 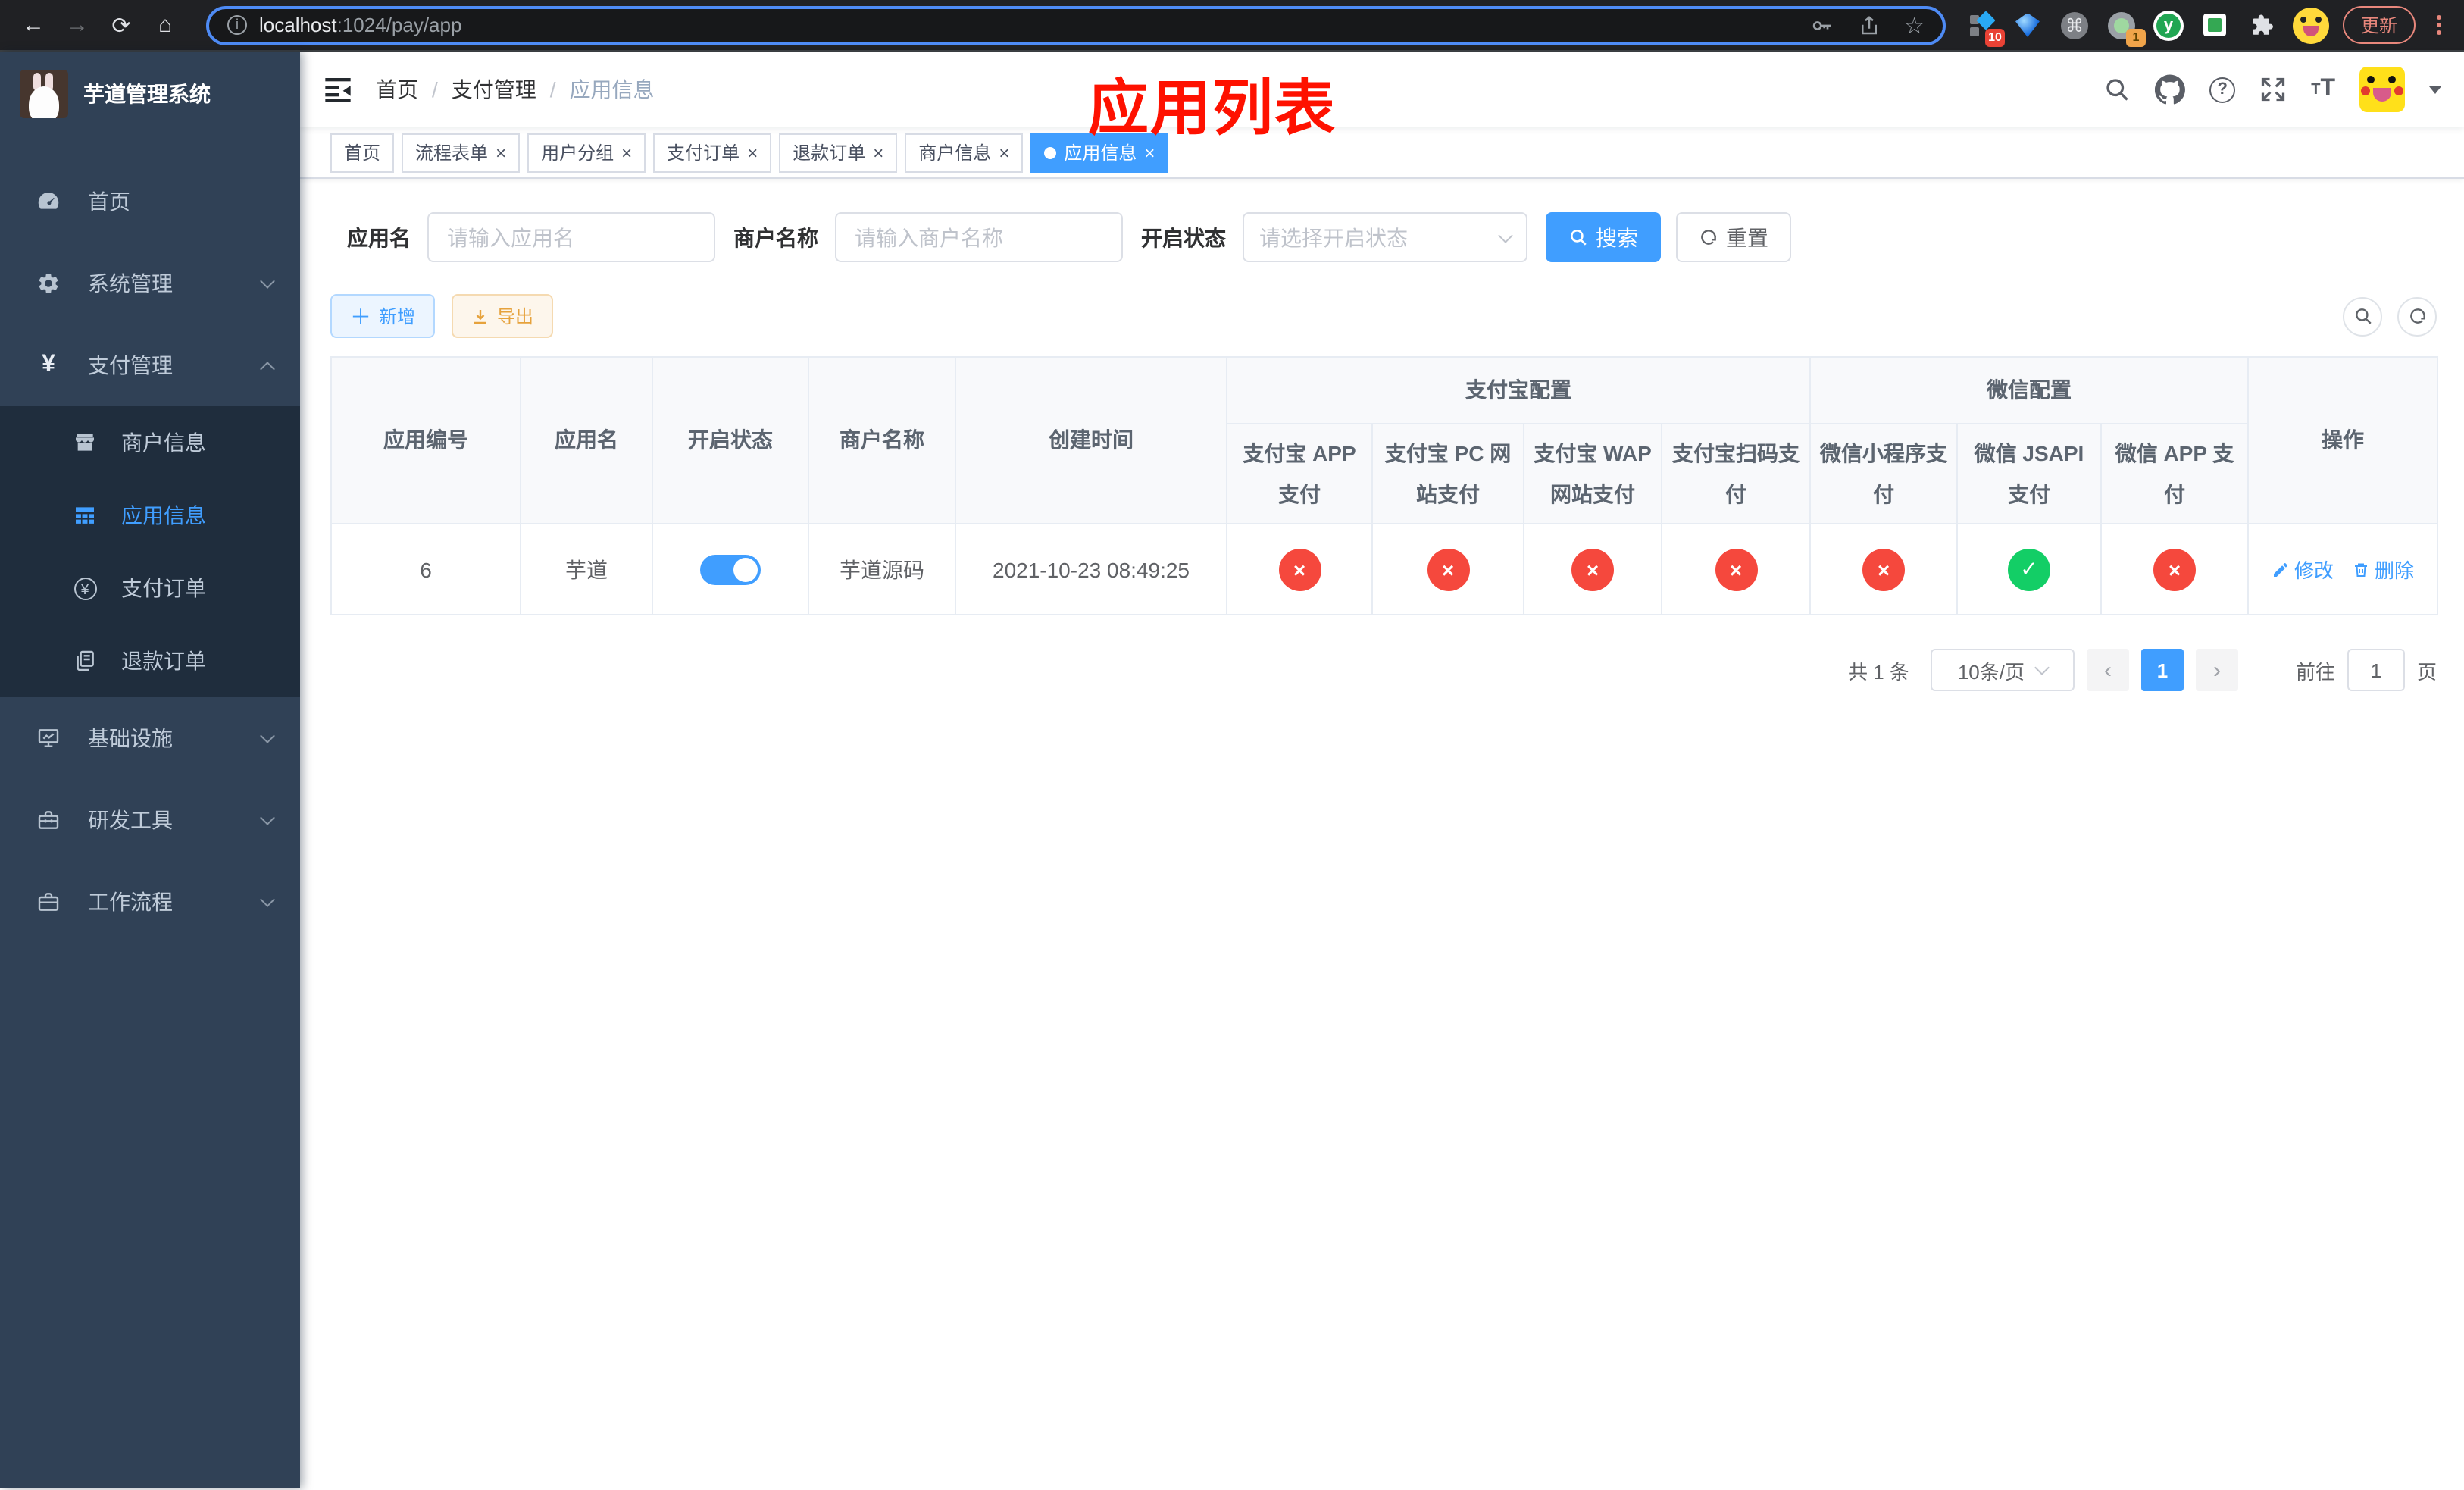 What do you see at coordinates (130, 820) in the screenshot?
I see `sidebar-item-label: 研发工具` at bounding box center [130, 820].